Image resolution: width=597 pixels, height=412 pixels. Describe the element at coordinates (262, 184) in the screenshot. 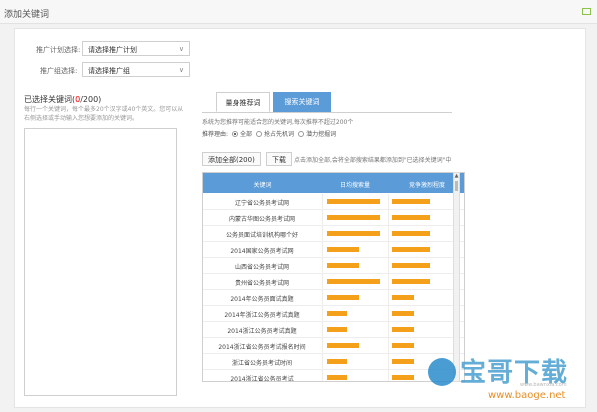

I see `header-keyword: 关键词` at that location.